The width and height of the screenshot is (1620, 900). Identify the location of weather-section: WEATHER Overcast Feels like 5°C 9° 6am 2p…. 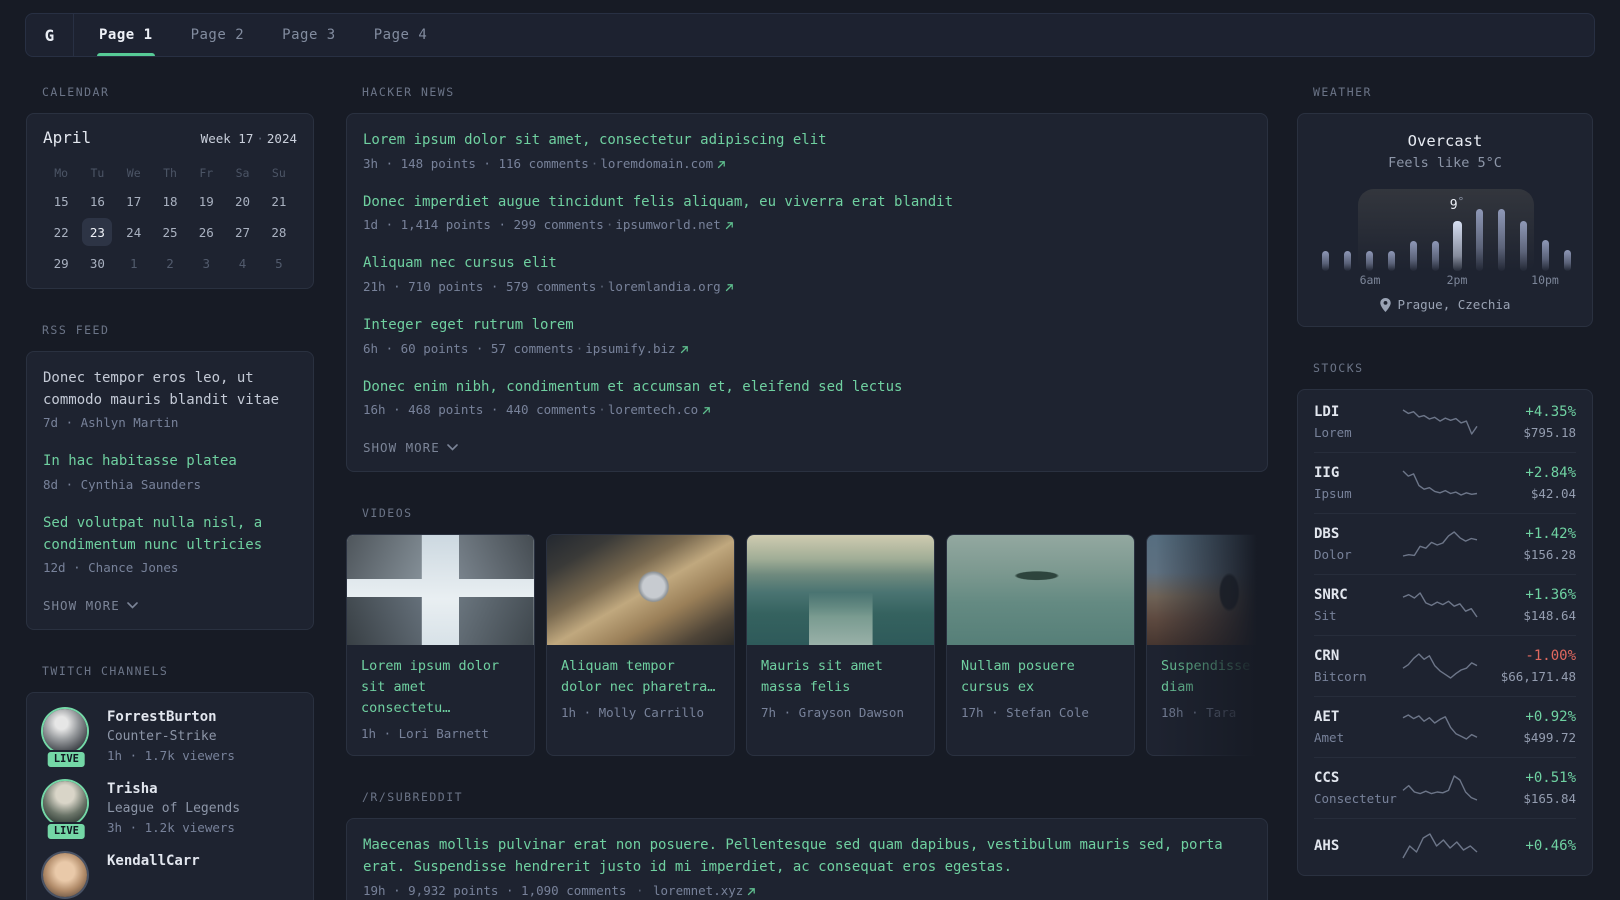
(1445, 206).